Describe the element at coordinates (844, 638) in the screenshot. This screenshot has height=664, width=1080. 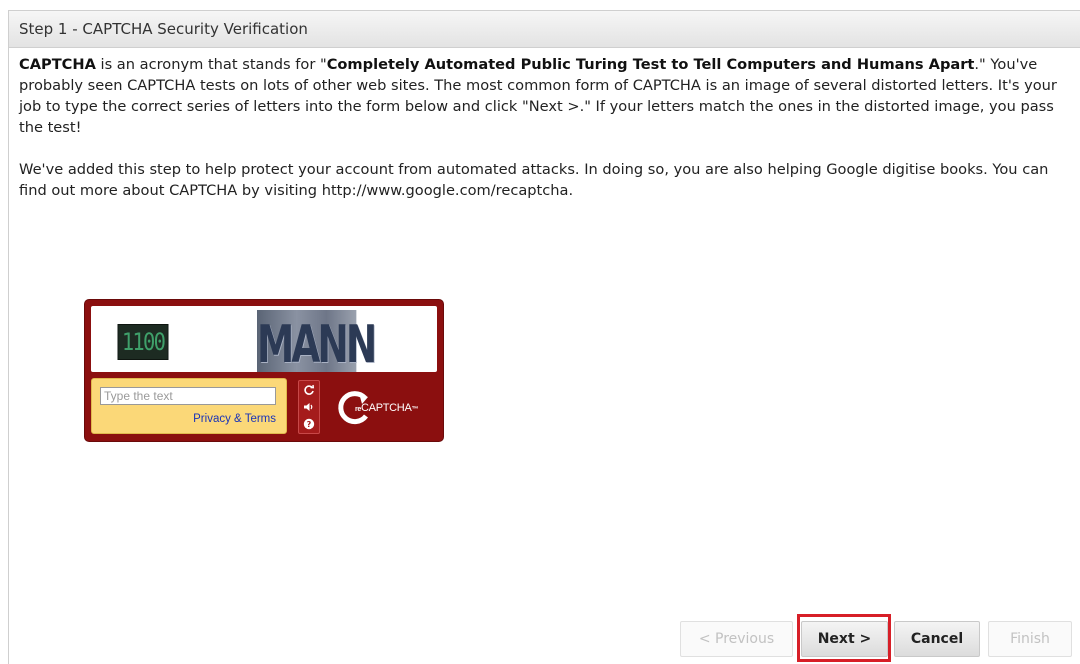
I see `next-button-highlight` at that location.